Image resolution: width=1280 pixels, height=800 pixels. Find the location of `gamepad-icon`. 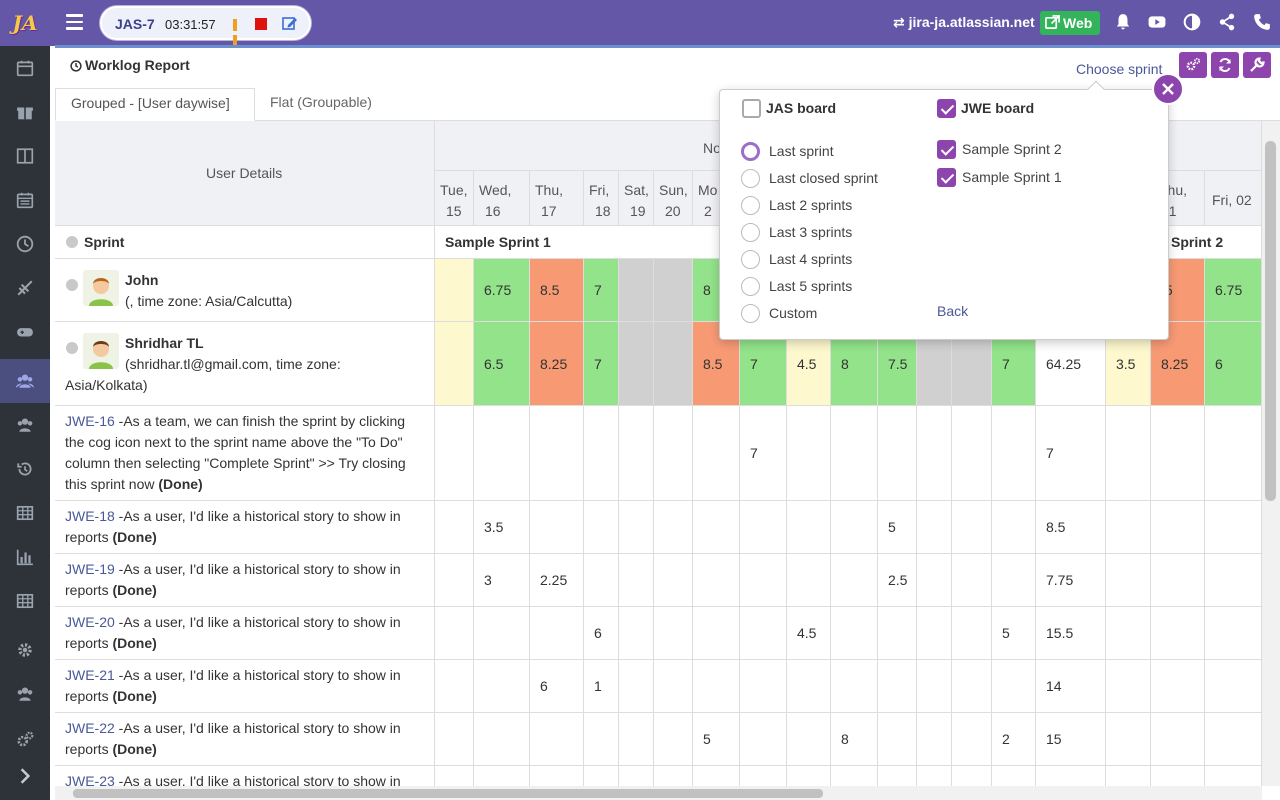

gamepad-icon is located at coordinates (25, 332).